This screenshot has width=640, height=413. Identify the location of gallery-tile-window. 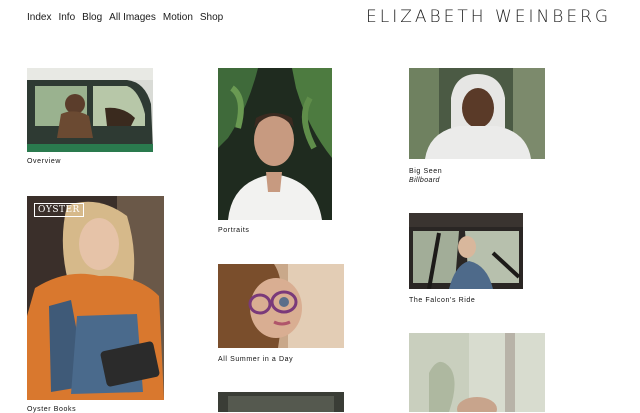
(477, 372).